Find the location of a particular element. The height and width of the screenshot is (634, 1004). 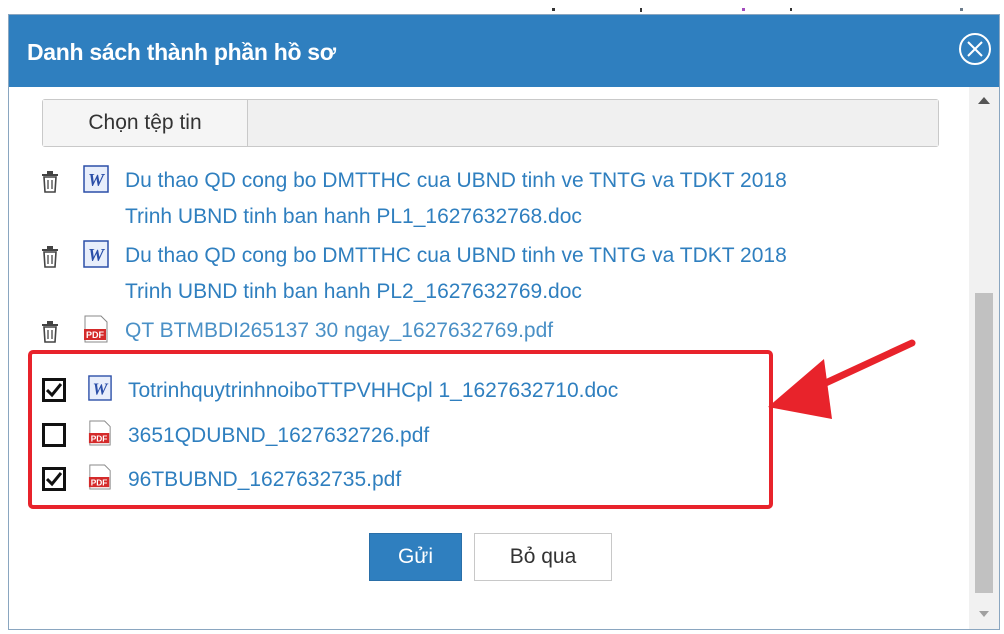

send-button: Gửi is located at coordinates (415, 557).